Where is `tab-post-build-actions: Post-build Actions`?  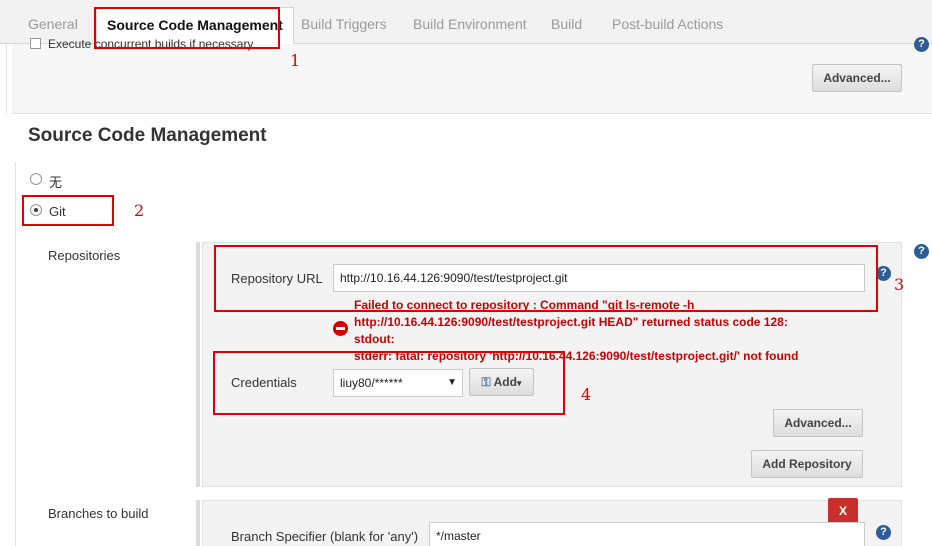
tab-post-build-actions: Post-build Actions is located at coordinates (667, 24).